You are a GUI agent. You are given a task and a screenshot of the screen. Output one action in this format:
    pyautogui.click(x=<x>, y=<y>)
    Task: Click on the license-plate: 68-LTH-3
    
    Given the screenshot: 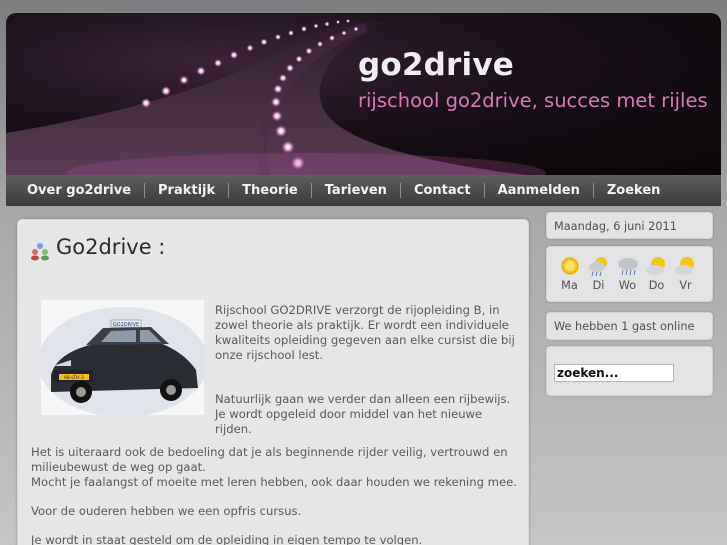 What is the action you would take?
    pyautogui.click(x=74, y=378)
    